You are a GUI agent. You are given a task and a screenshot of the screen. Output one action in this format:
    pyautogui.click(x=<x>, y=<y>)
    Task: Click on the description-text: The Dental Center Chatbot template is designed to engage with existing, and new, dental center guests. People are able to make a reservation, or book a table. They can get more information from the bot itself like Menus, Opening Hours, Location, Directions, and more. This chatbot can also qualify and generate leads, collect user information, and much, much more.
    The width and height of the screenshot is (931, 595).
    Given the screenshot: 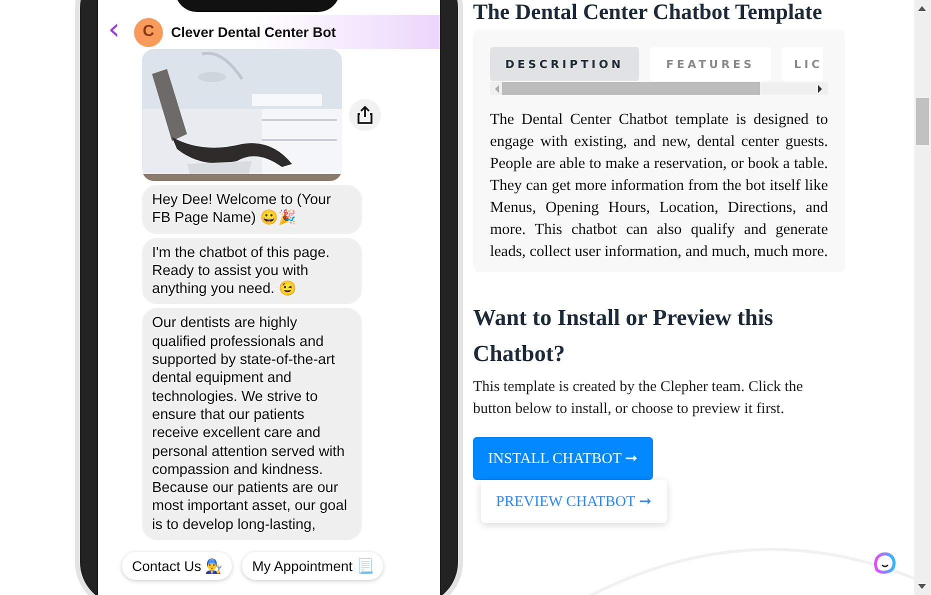 What is the action you would take?
    pyautogui.click(x=659, y=186)
    